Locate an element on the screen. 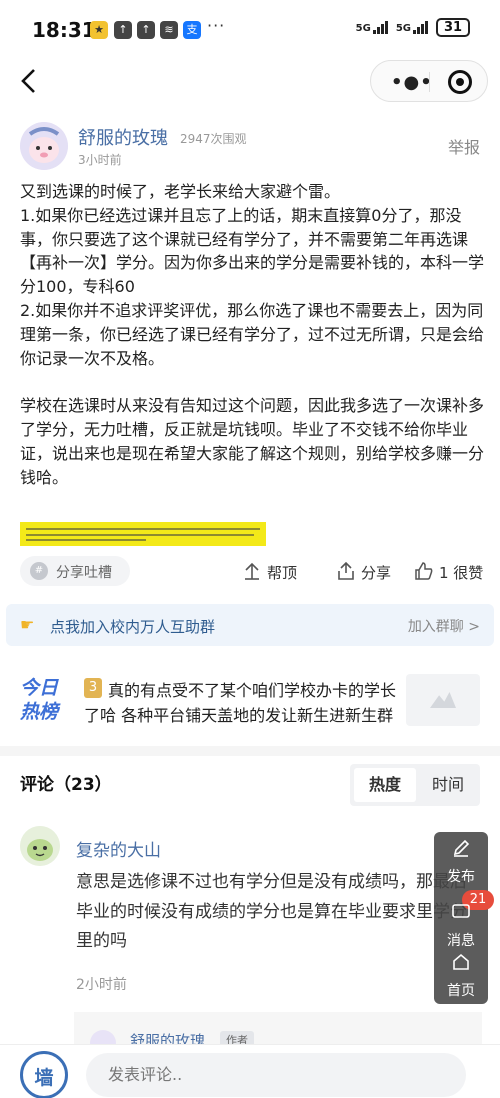 This screenshot has height=1098, width=500. messages-button: 消息 is located at coordinates (461, 926).